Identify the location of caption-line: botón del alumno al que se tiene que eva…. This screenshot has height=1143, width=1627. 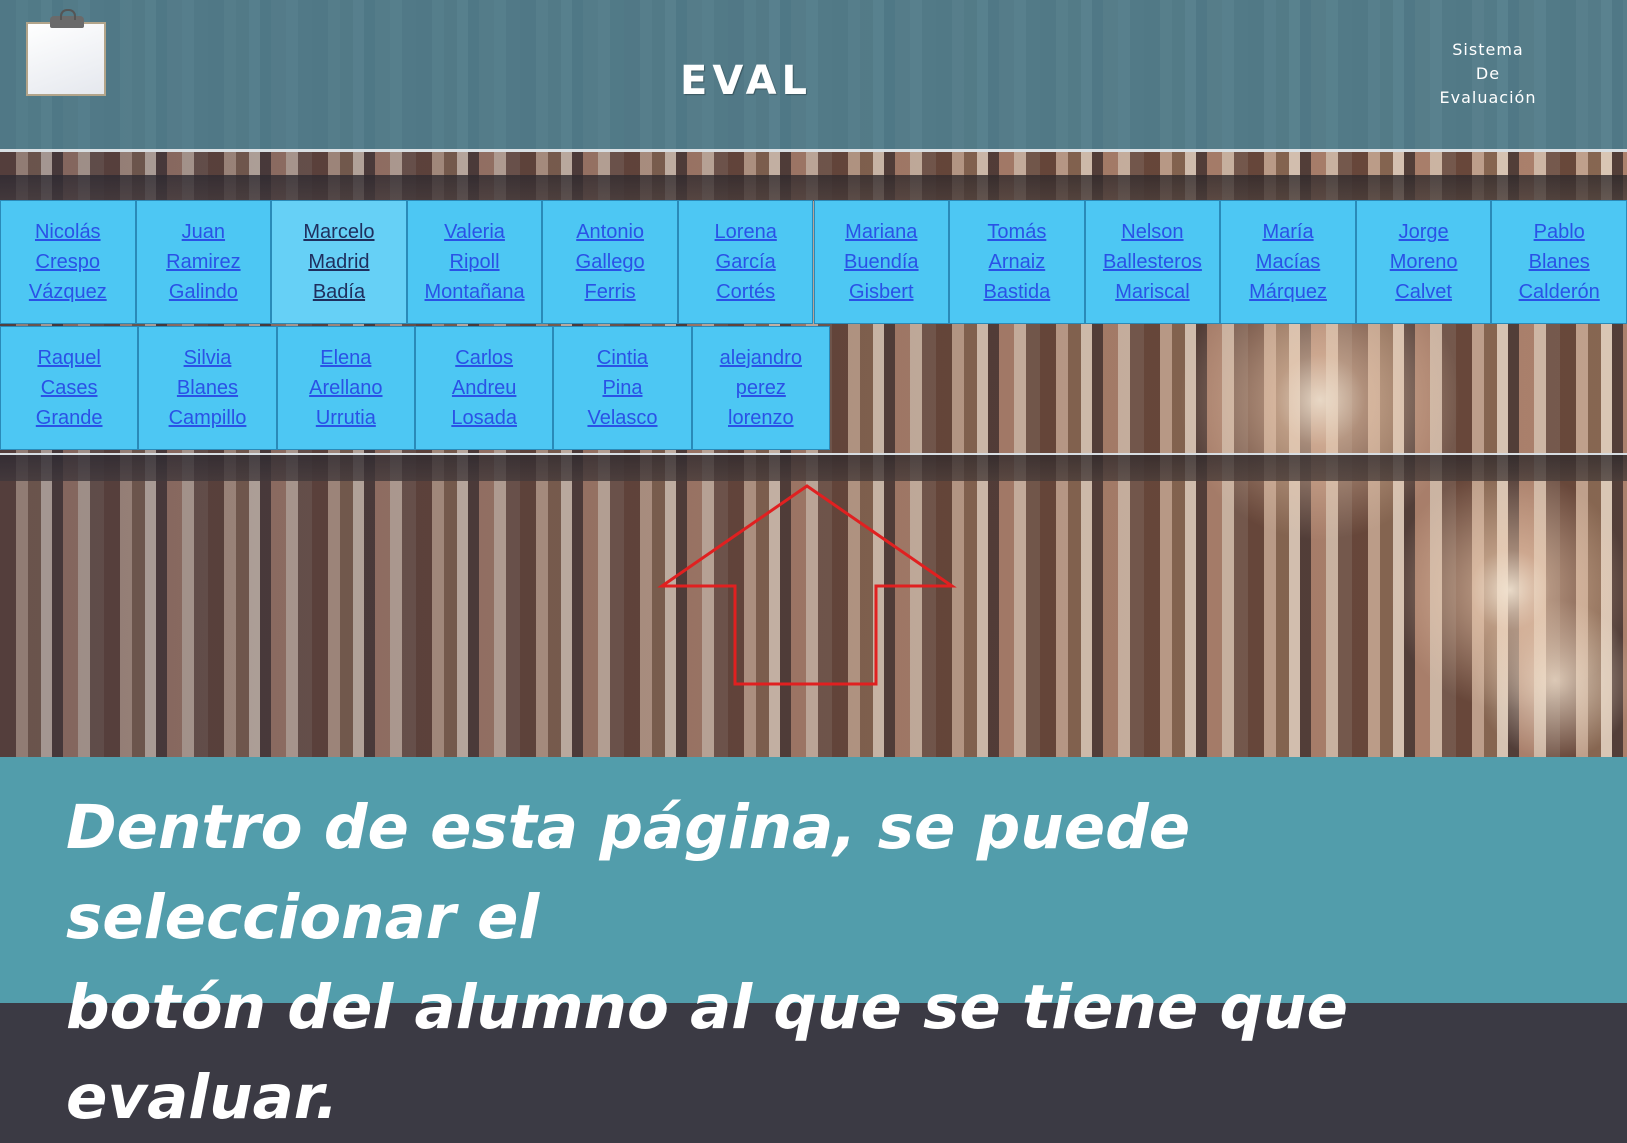
(707, 1052).